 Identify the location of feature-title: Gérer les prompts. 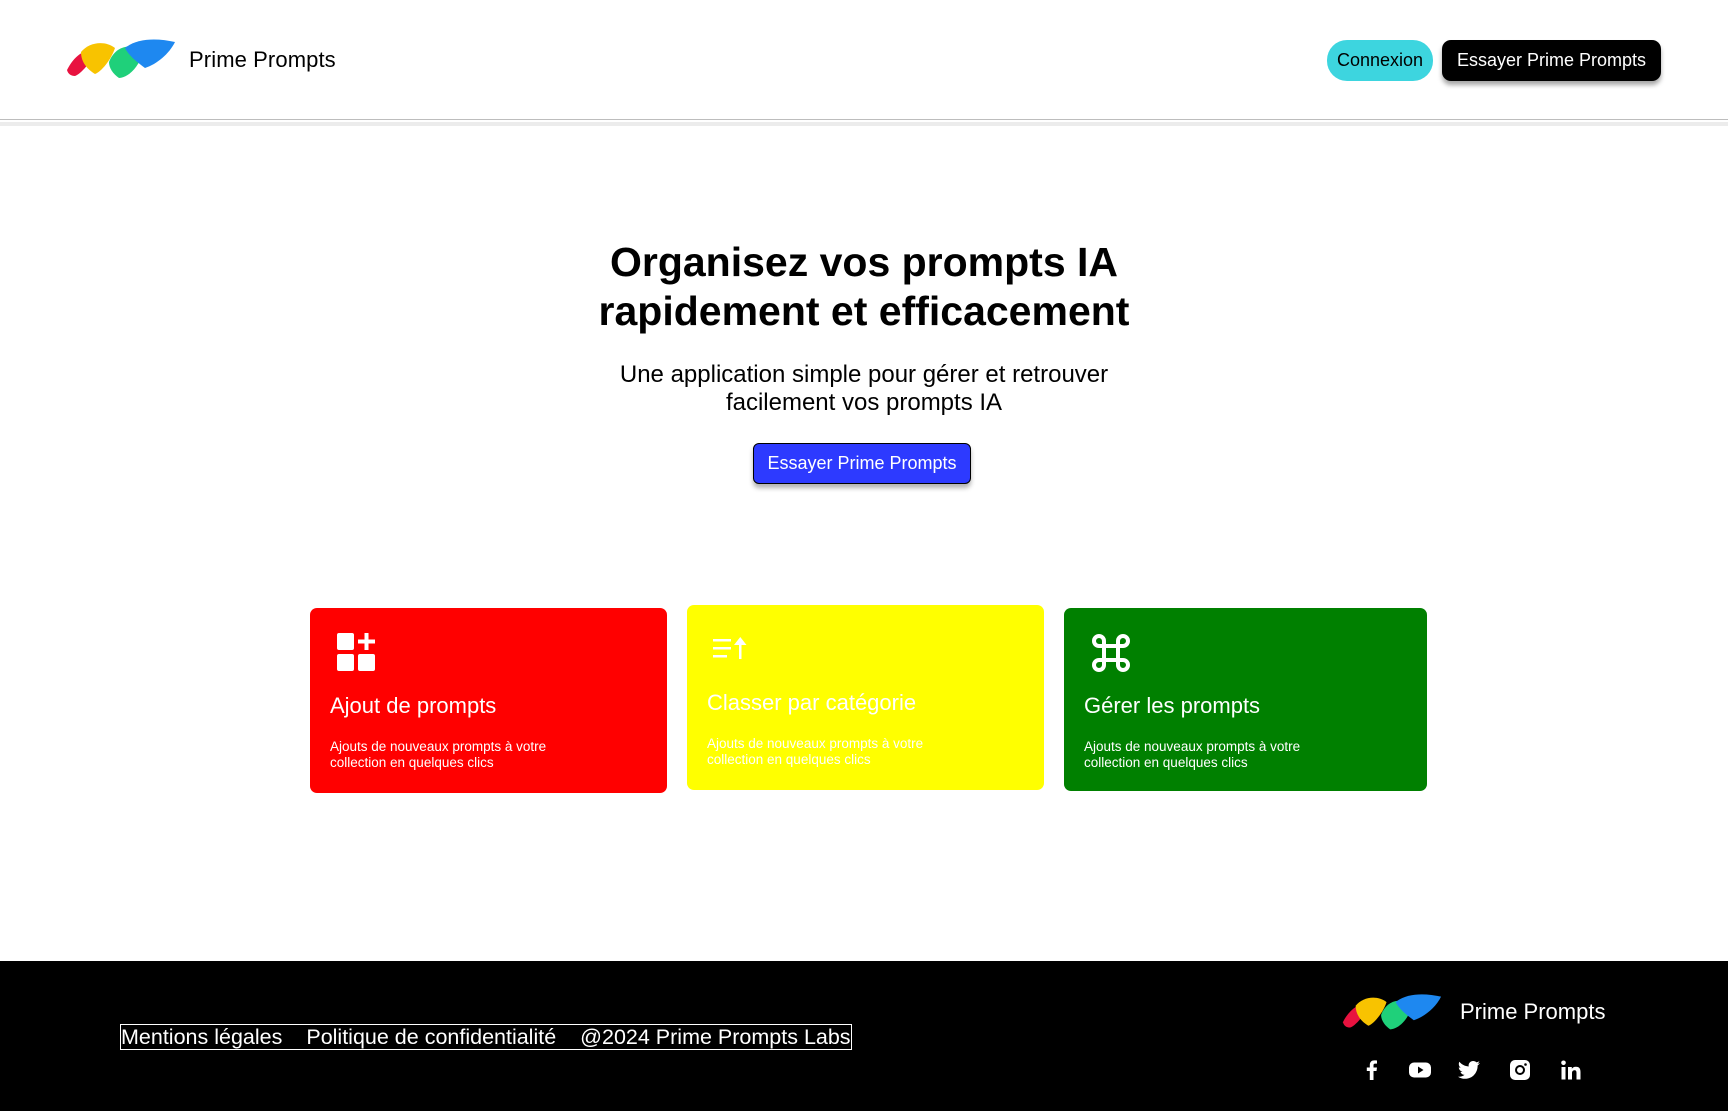
(1172, 705).